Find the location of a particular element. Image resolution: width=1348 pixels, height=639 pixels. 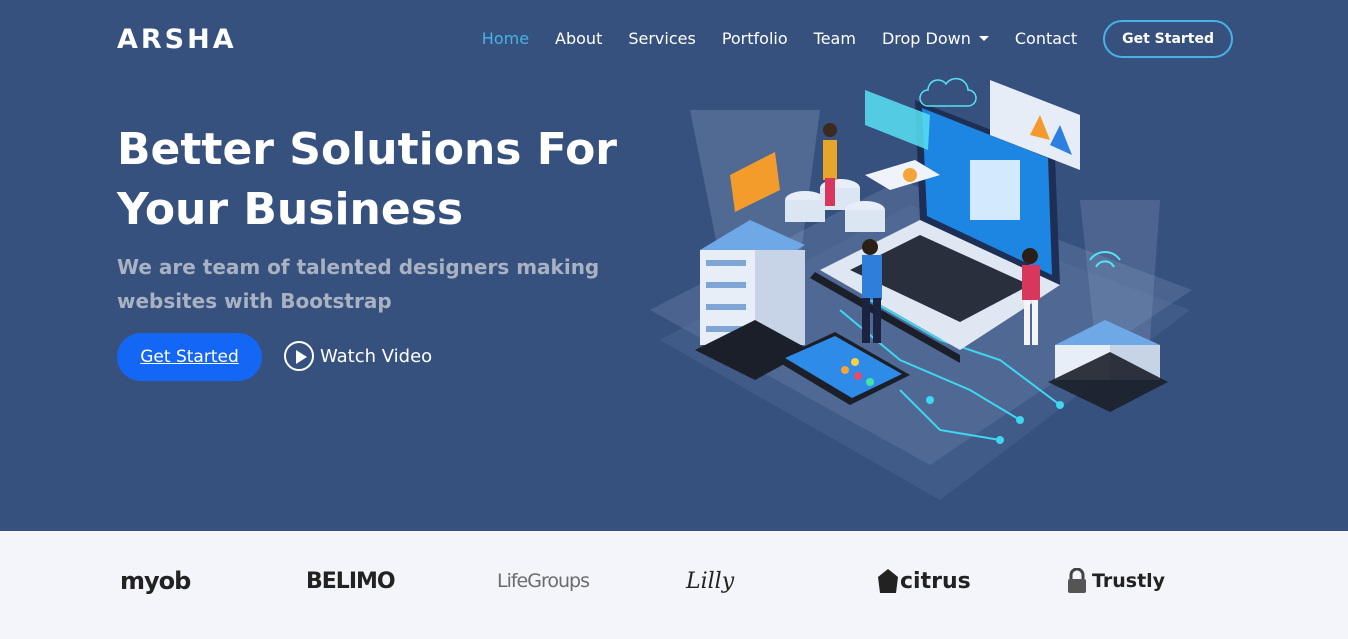

hero-title-line2: Your Business is located at coordinates (290, 209).